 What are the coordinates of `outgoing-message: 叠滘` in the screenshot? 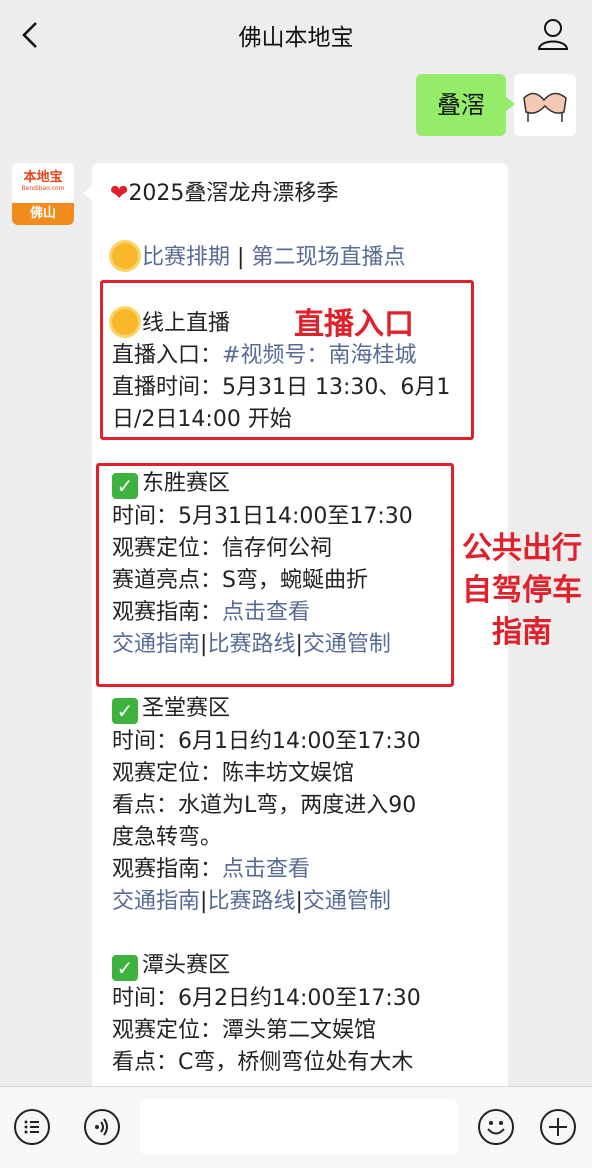 It's located at (465, 105).